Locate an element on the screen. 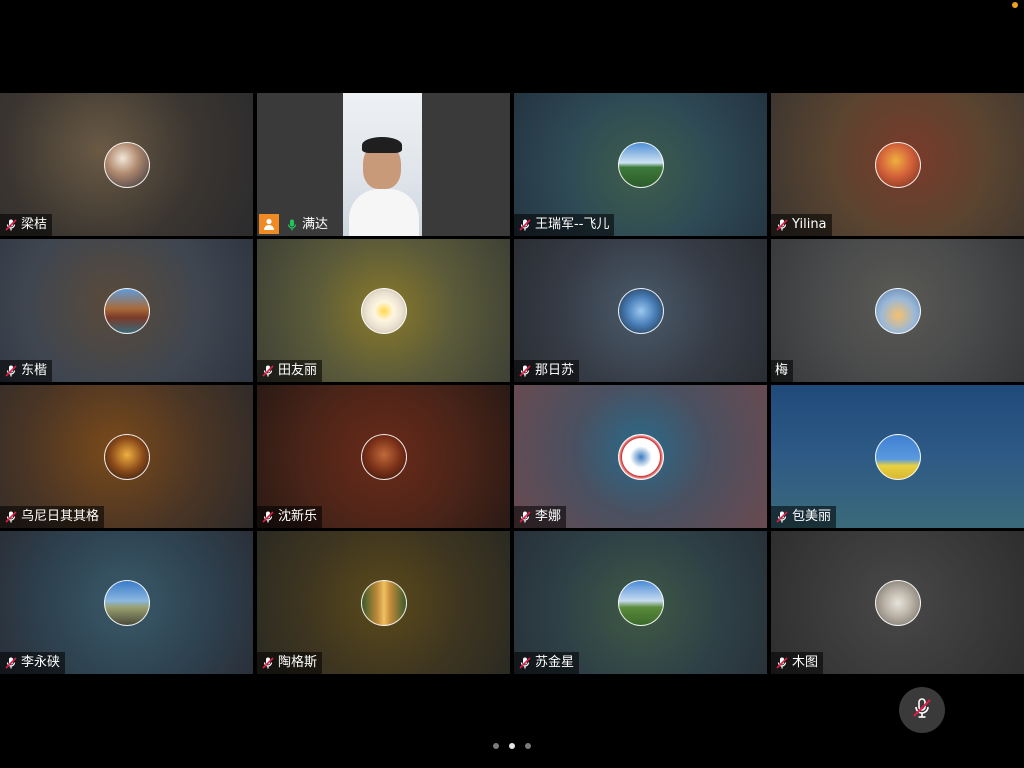 The height and width of the screenshot is (768, 1024). participant-name-label: 那日苏 is located at coordinates (547, 371).